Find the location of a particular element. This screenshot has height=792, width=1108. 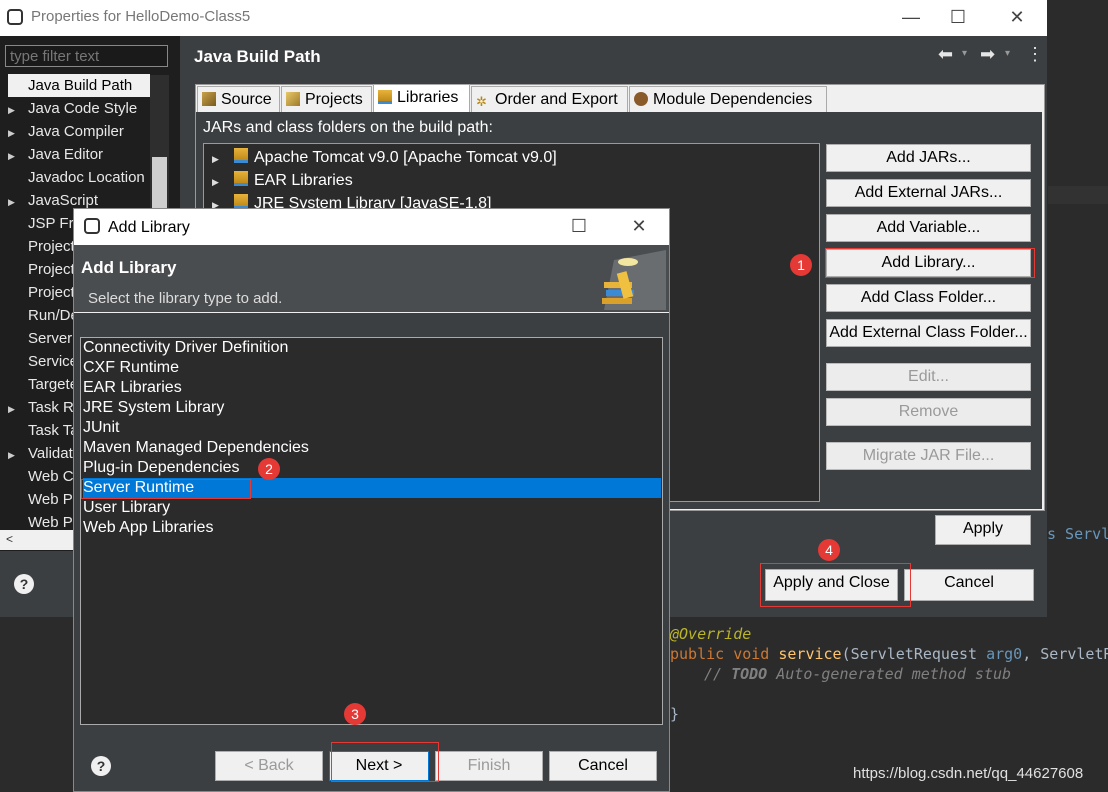

filter-input: type filter text is located at coordinates (86, 56).